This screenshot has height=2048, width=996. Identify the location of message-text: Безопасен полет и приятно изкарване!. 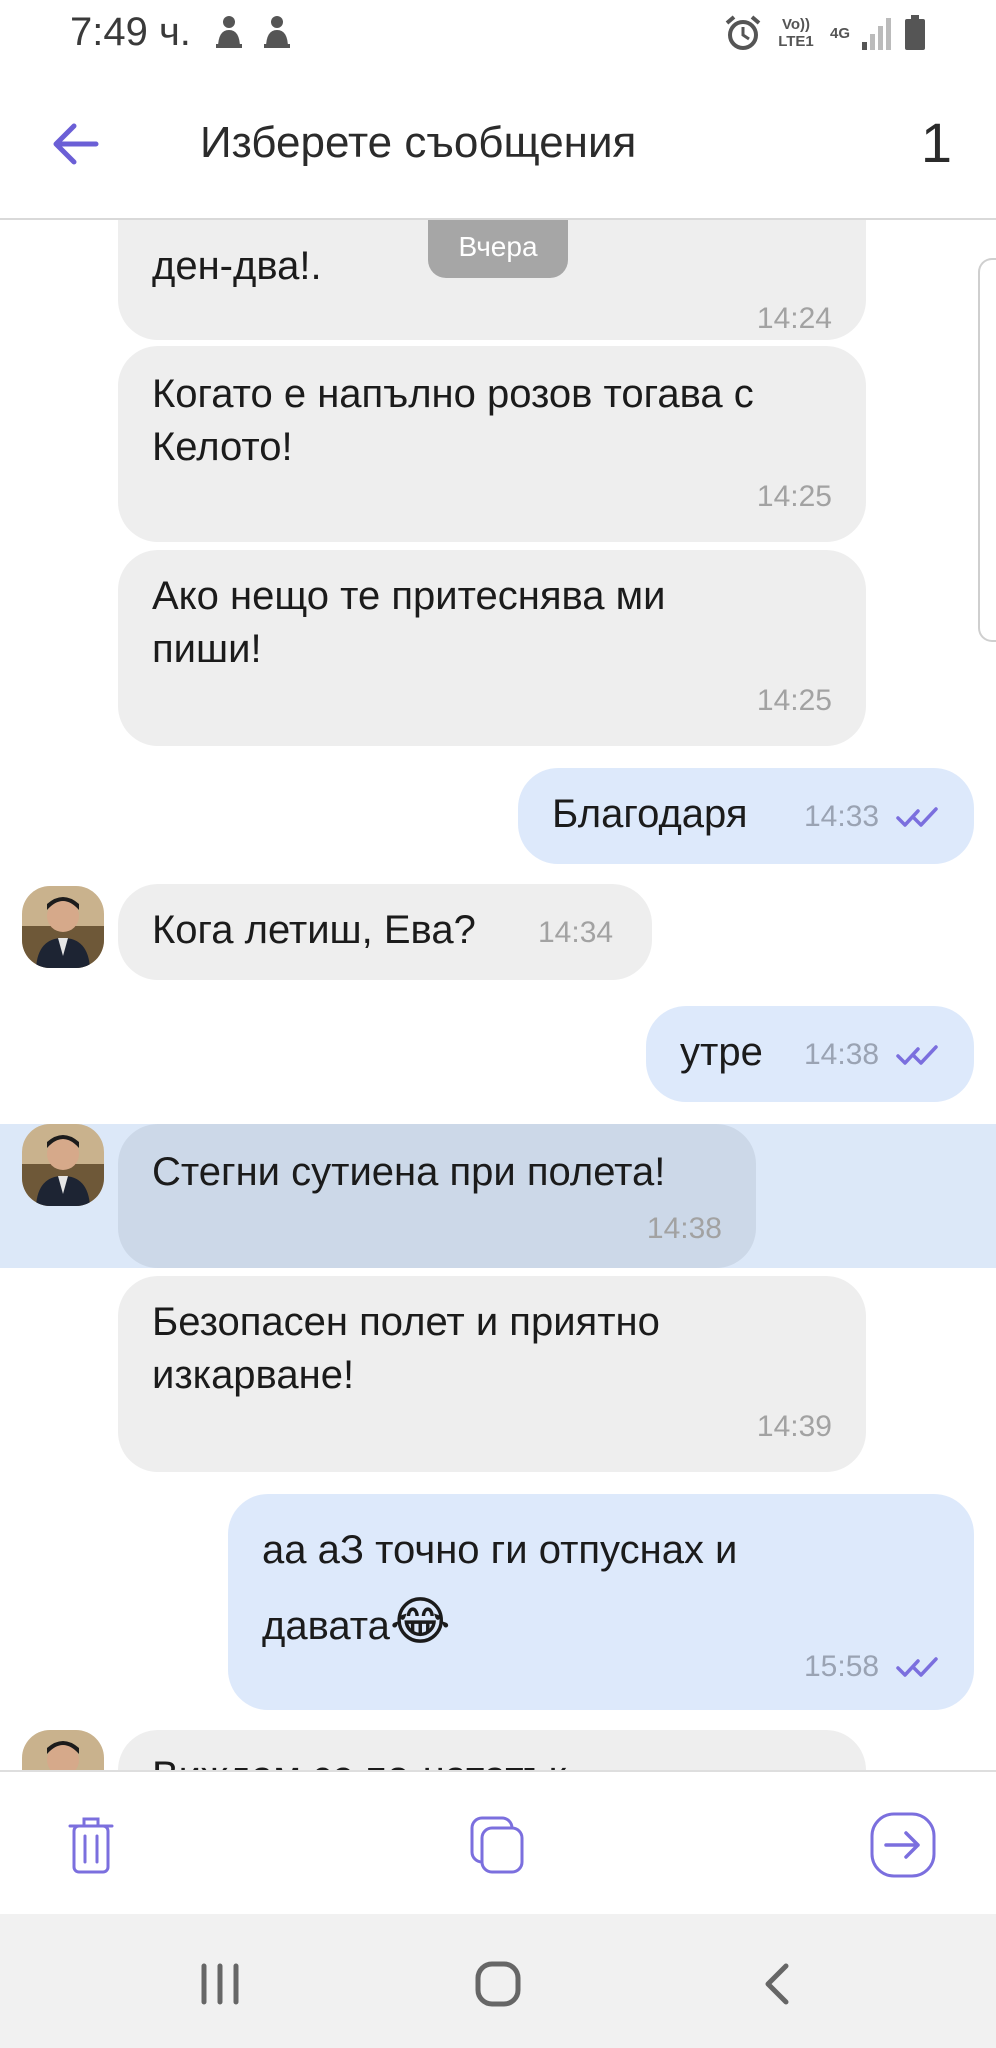
(406, 1348).